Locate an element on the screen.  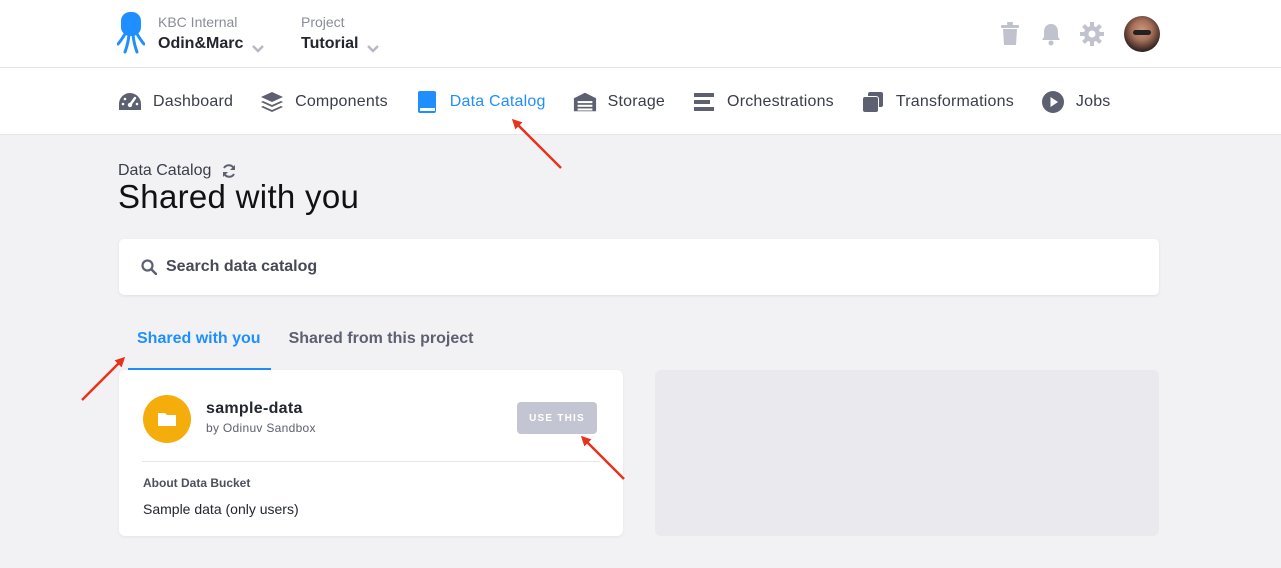
nav-item-transformations: Transformations is located at coordinates (937, 102).